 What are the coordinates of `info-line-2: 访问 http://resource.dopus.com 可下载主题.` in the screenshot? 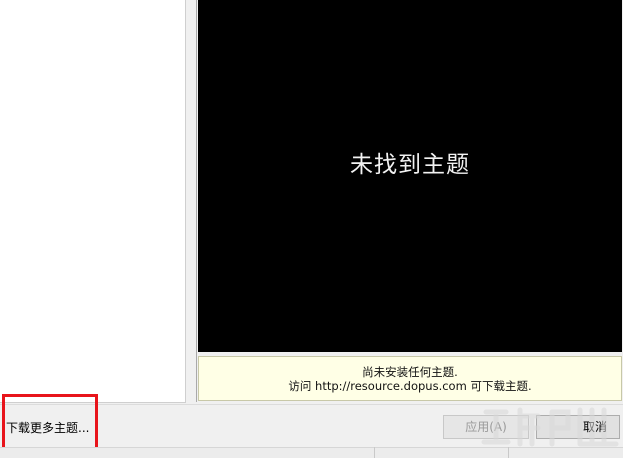 It's located at (410, 386).